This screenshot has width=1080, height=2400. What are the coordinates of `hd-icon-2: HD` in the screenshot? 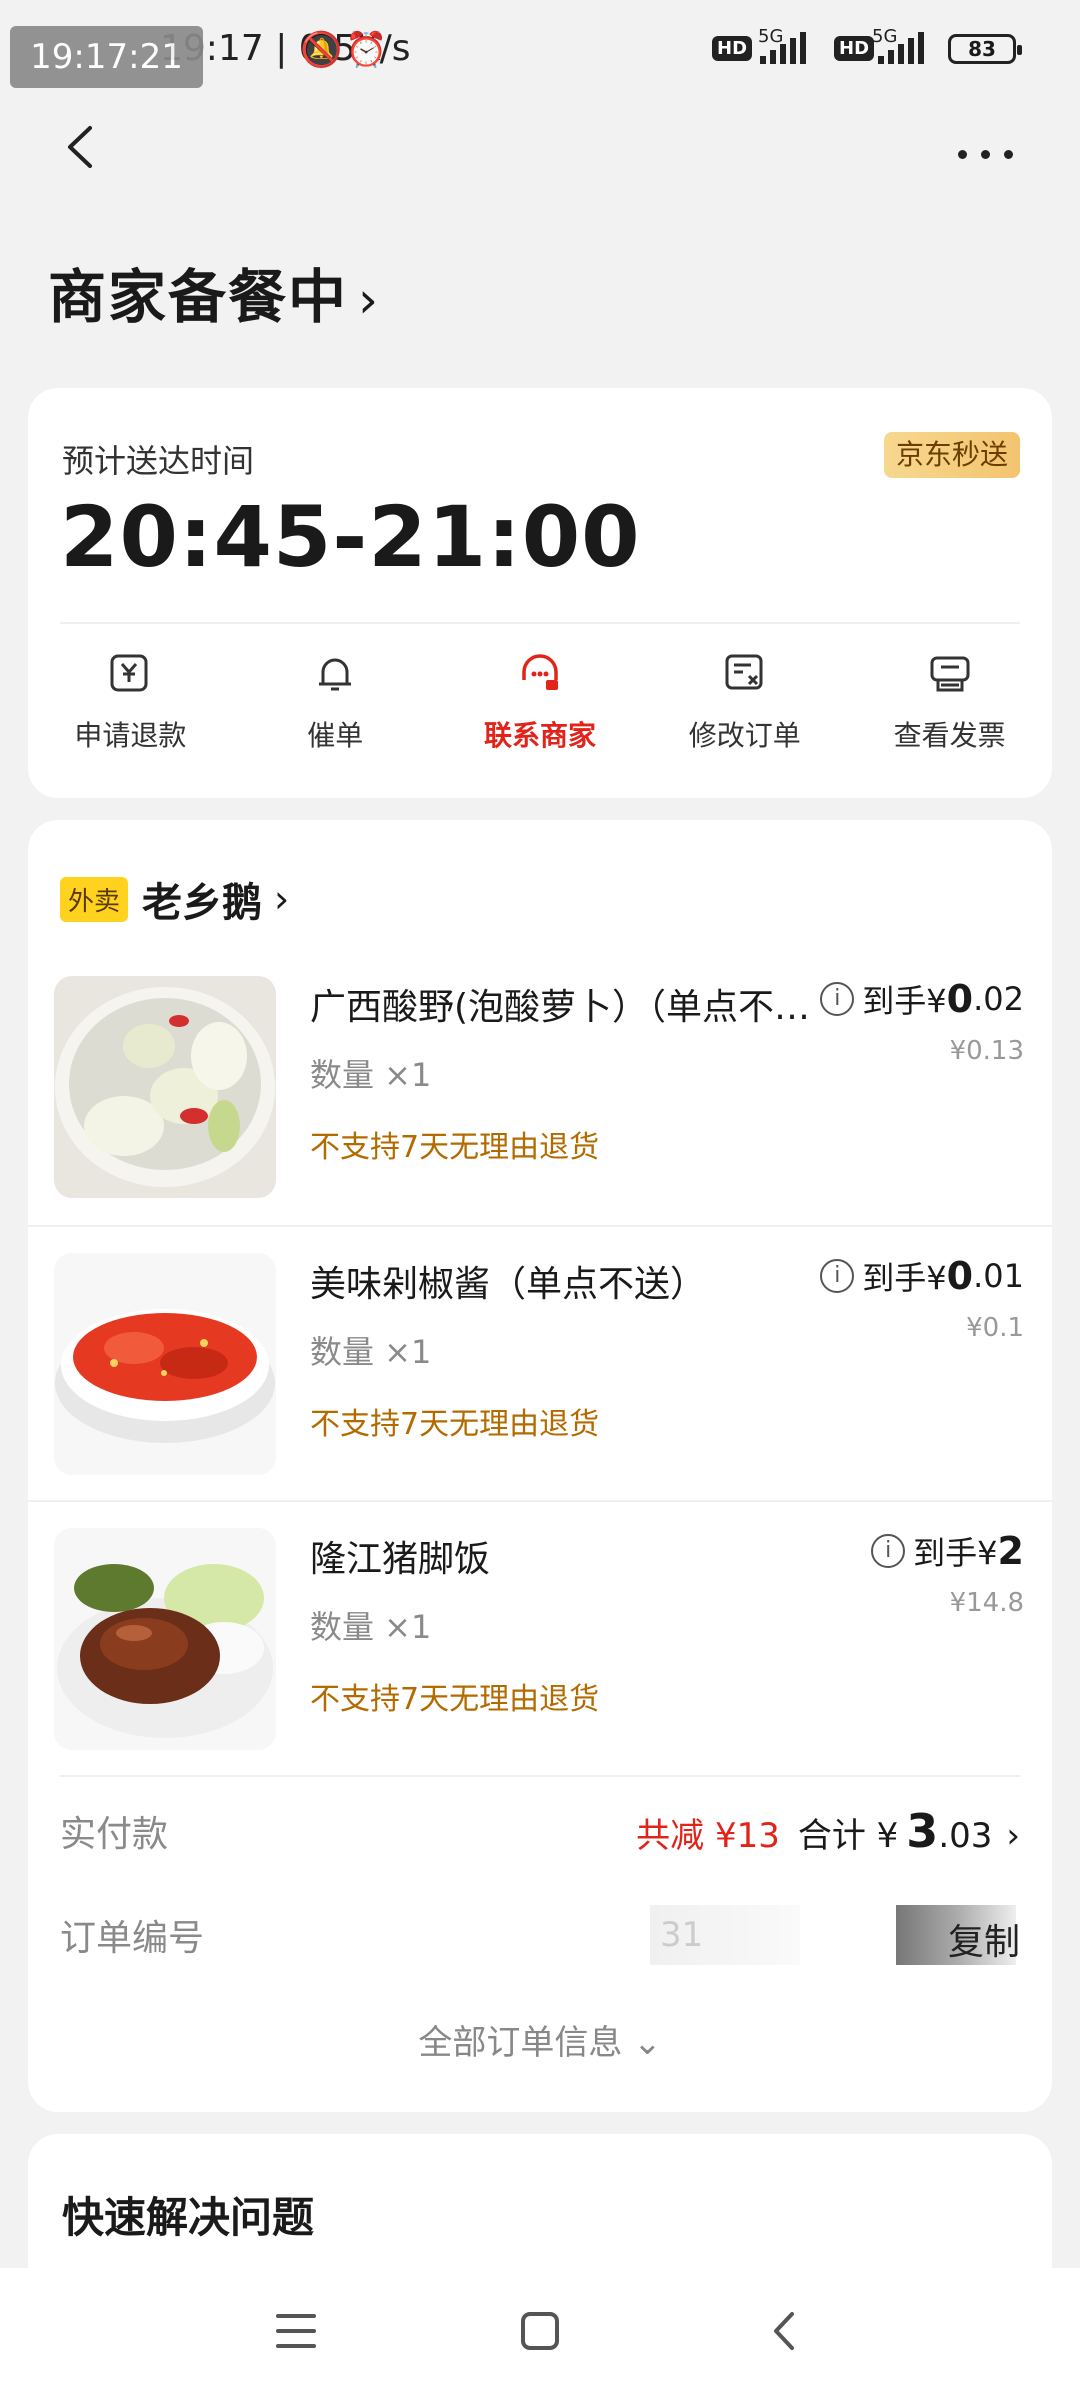 It's located at (854, 48).